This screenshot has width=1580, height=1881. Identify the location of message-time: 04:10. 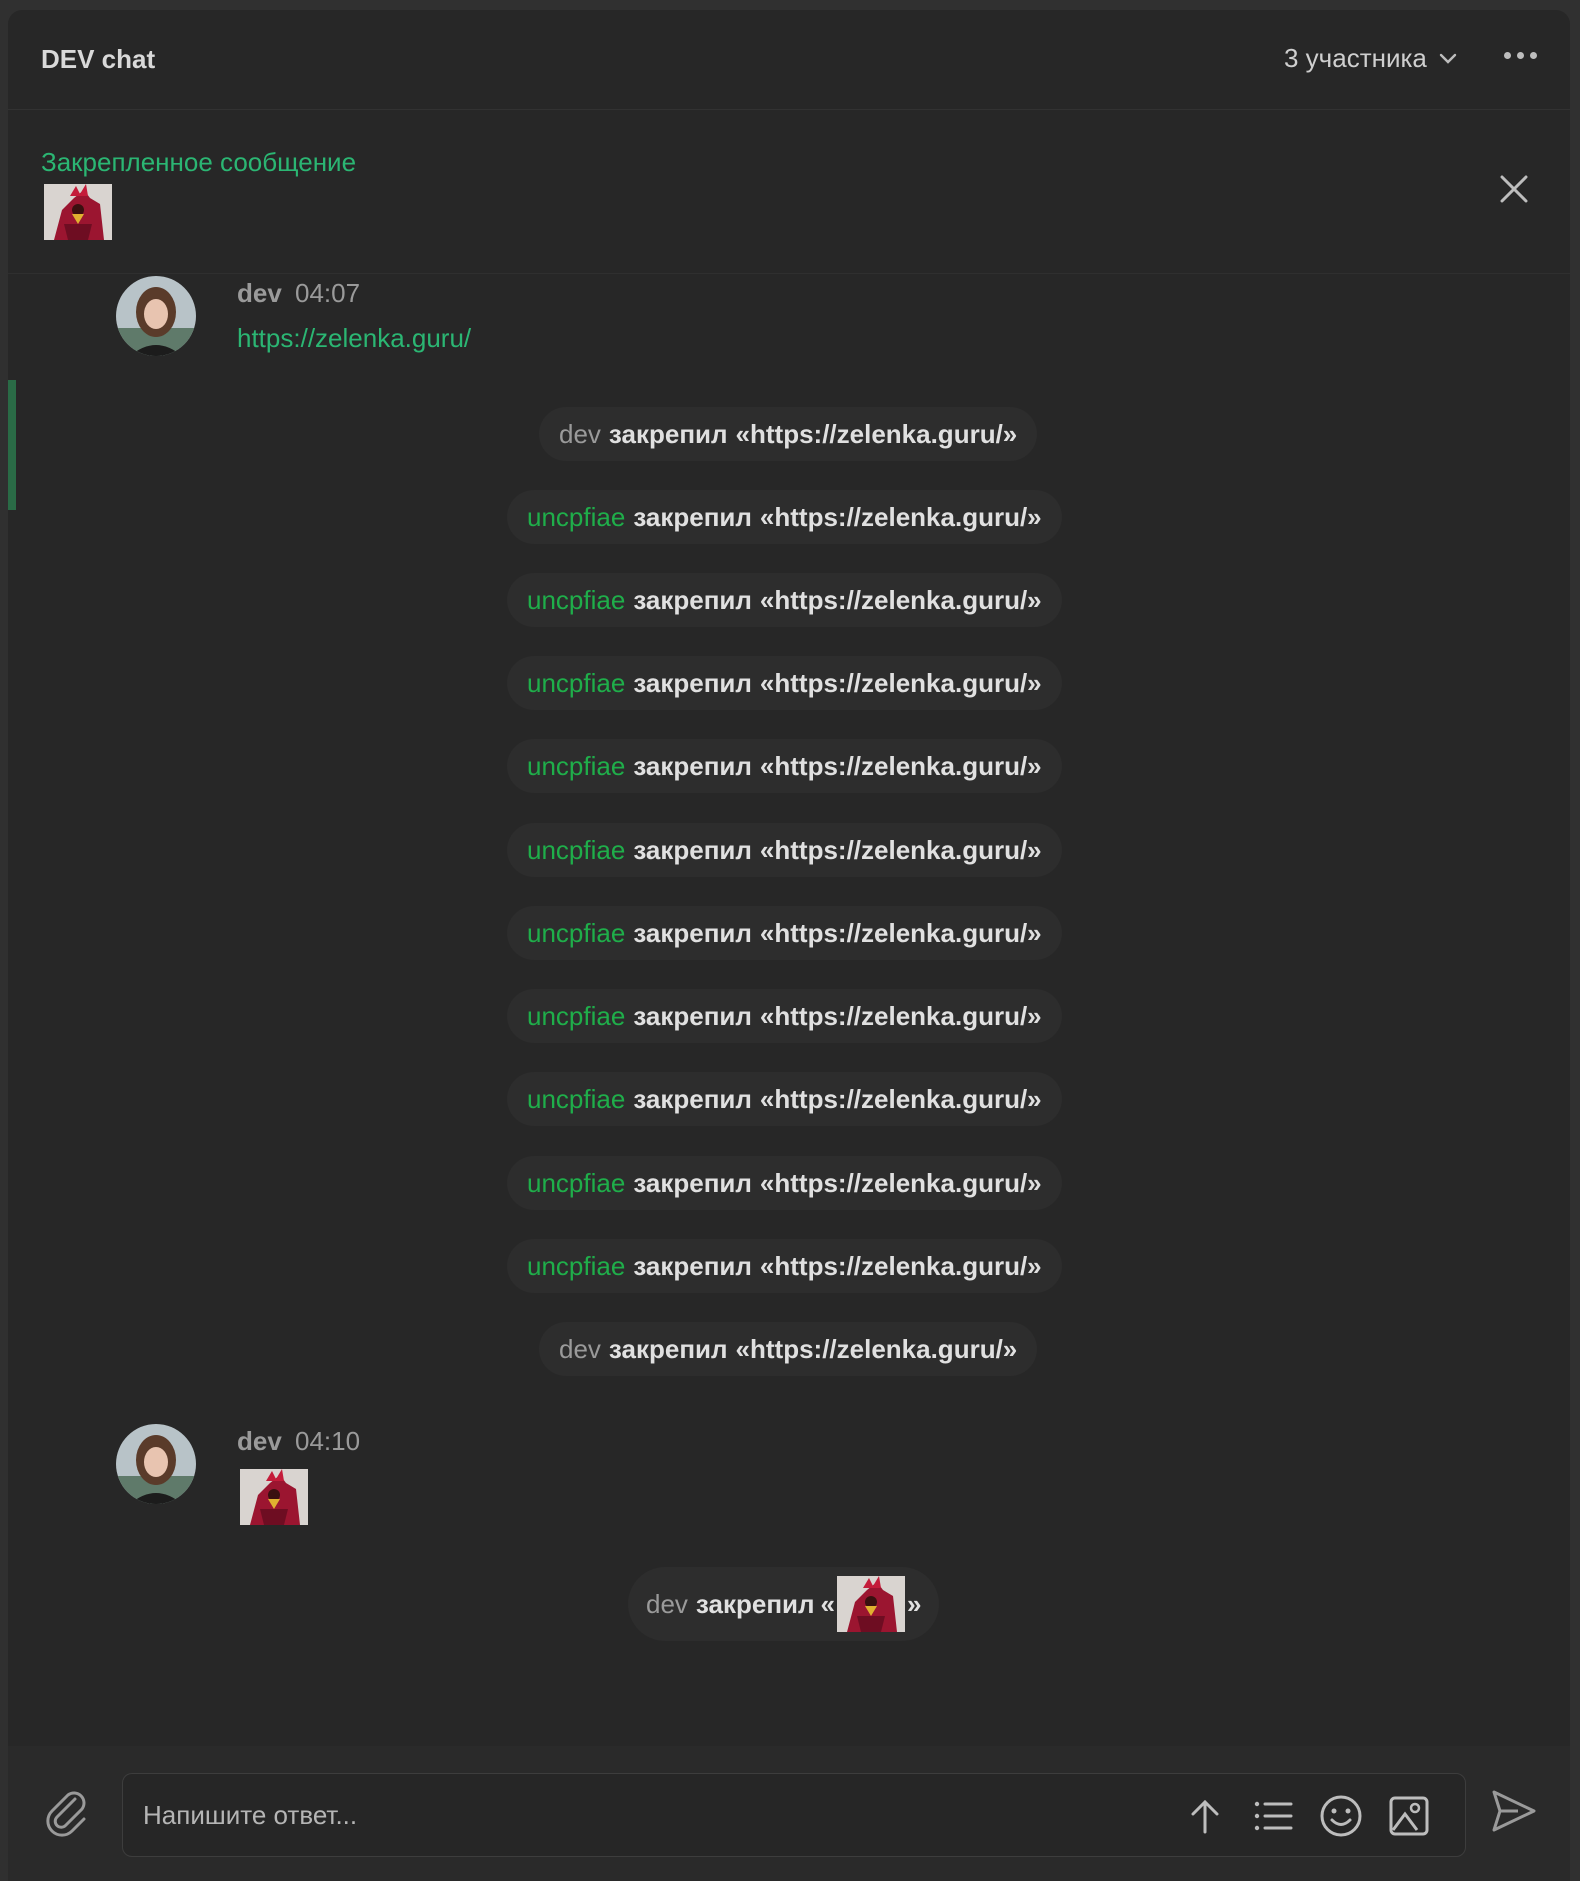
(328, 1441).